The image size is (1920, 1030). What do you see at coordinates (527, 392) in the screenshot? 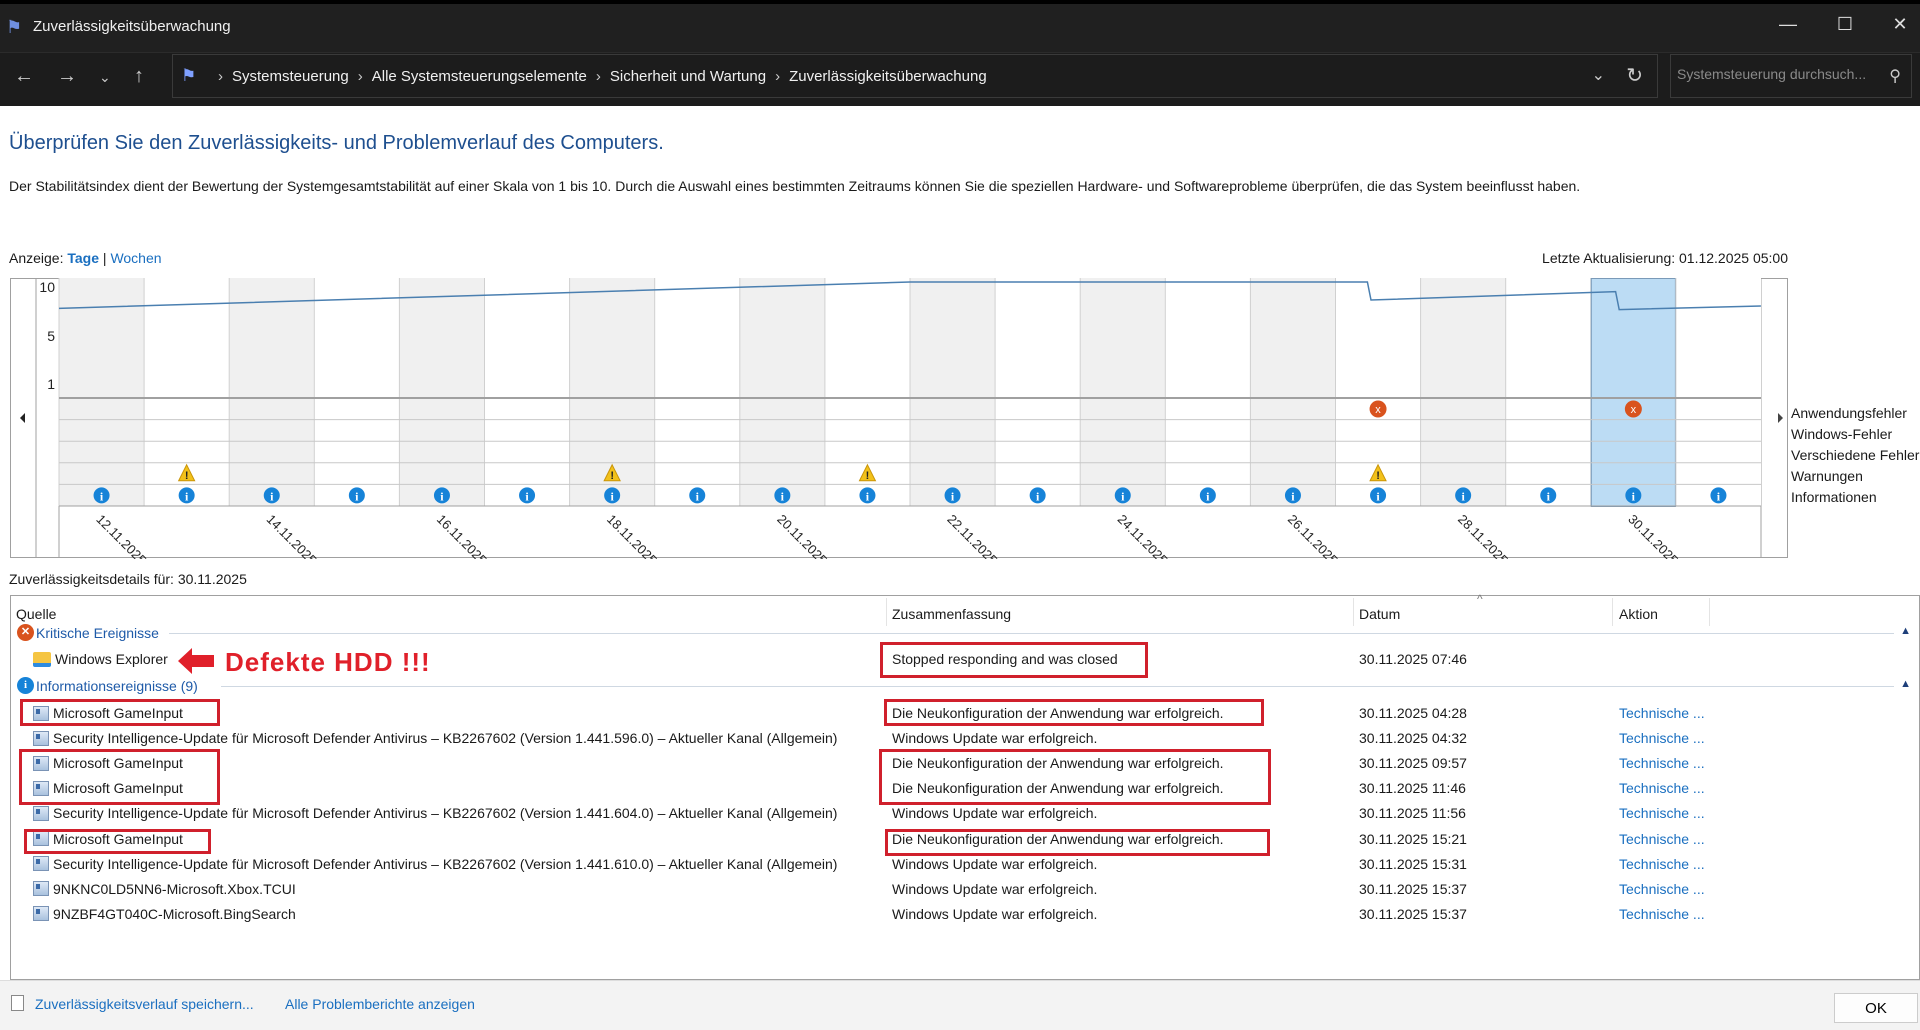
I see `day-column-17.11.2025` at bounding box center [527, 392].